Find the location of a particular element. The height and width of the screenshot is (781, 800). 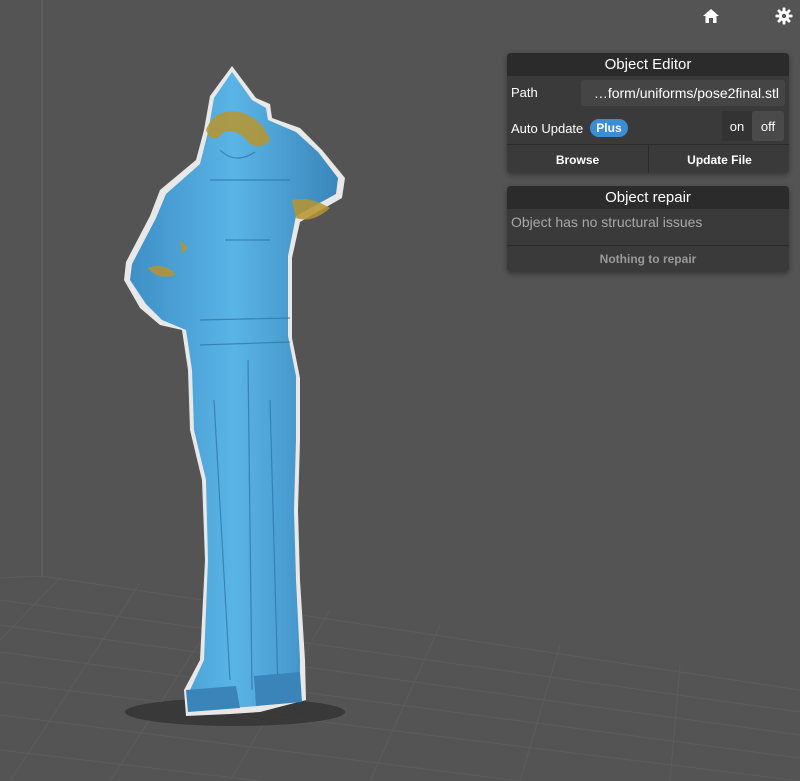

home-button is located at coordinates (711, 16).